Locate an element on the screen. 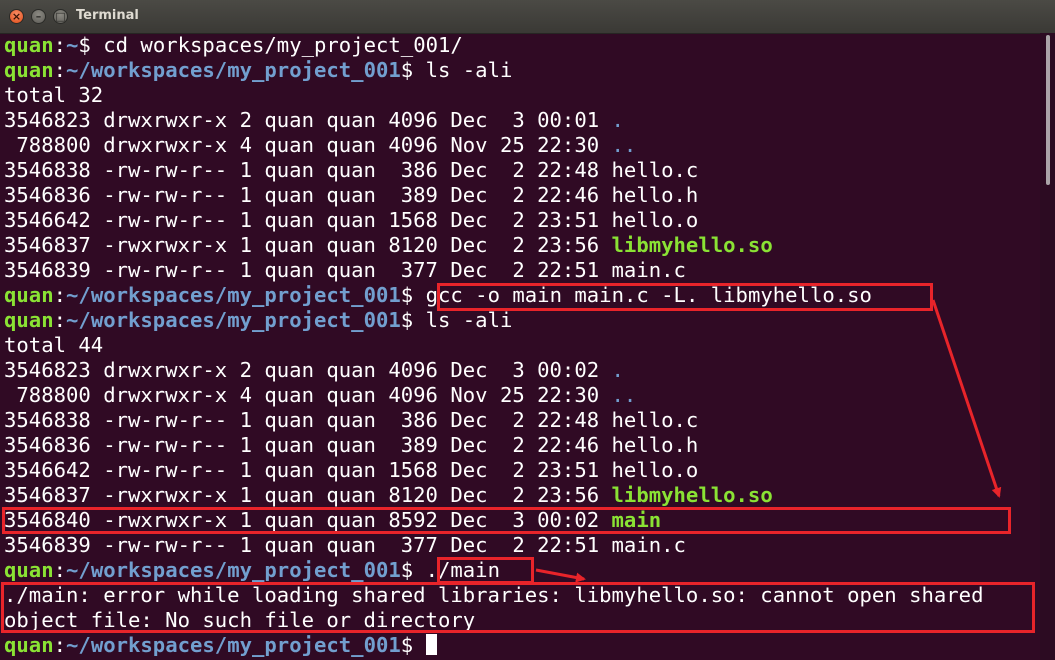  prompt-path: ~ is located at coordinates (72, 45).